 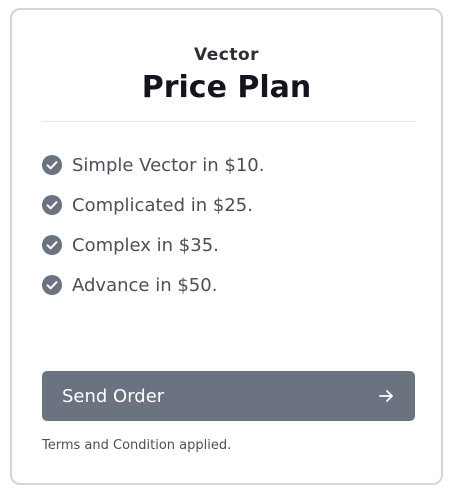 What do you see at coordinates (137, 445) in the screenshot?
I see `terms-text: Terms and Condition applied.` at bounding box center [137, 445].